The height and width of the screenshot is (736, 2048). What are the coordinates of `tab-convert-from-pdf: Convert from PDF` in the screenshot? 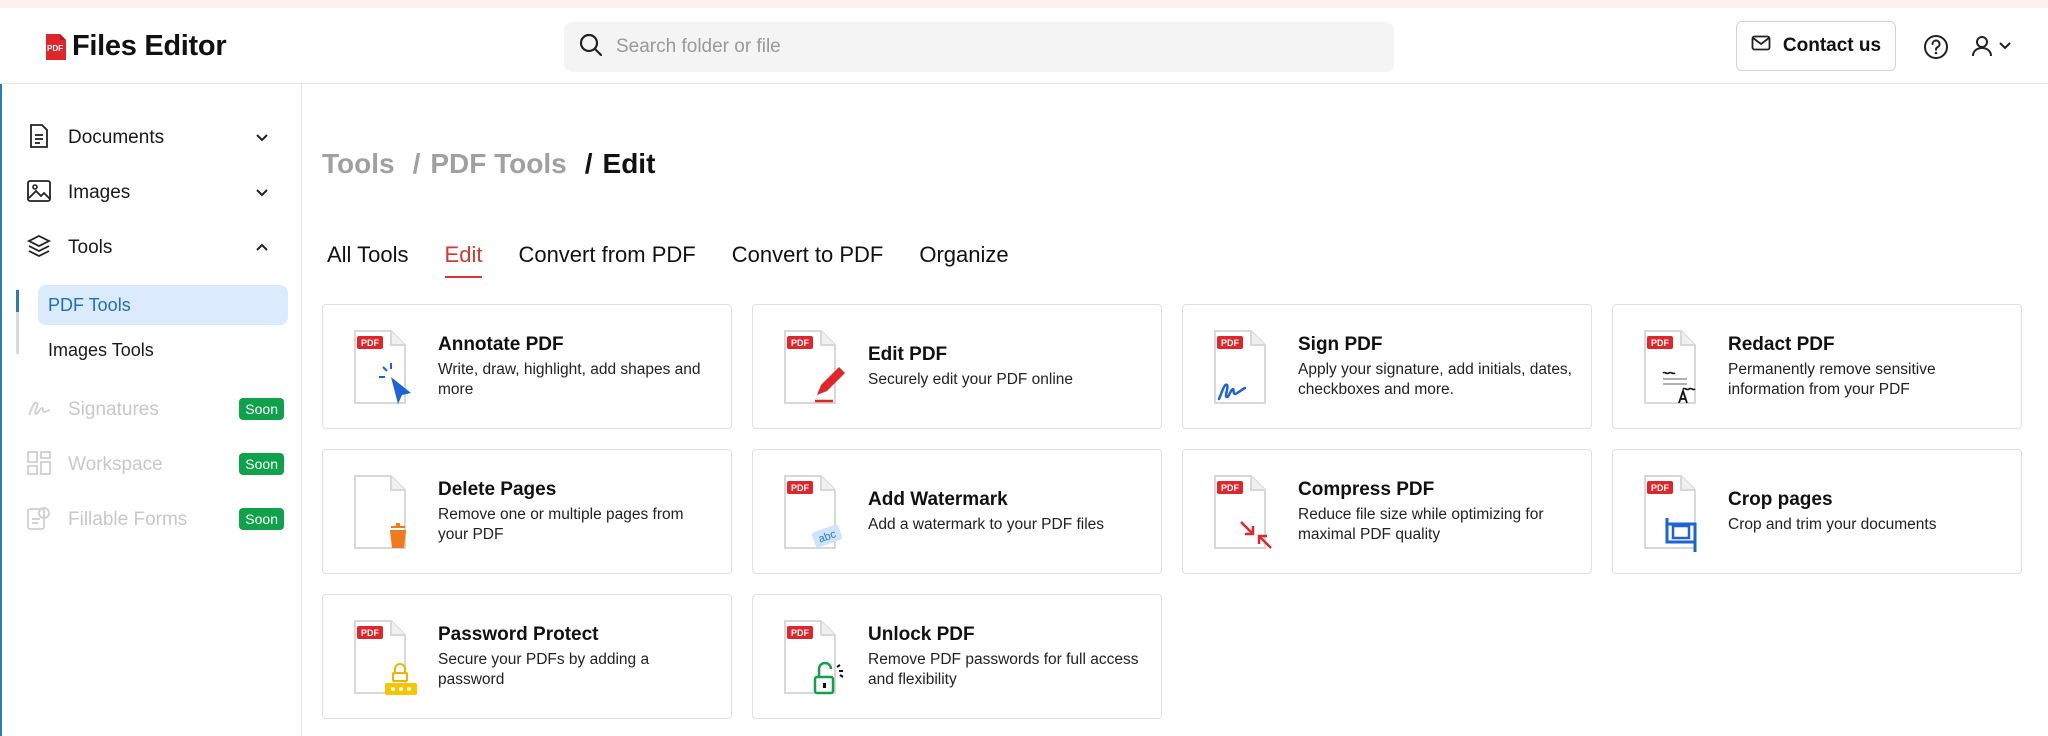 It's located at (606, 260).